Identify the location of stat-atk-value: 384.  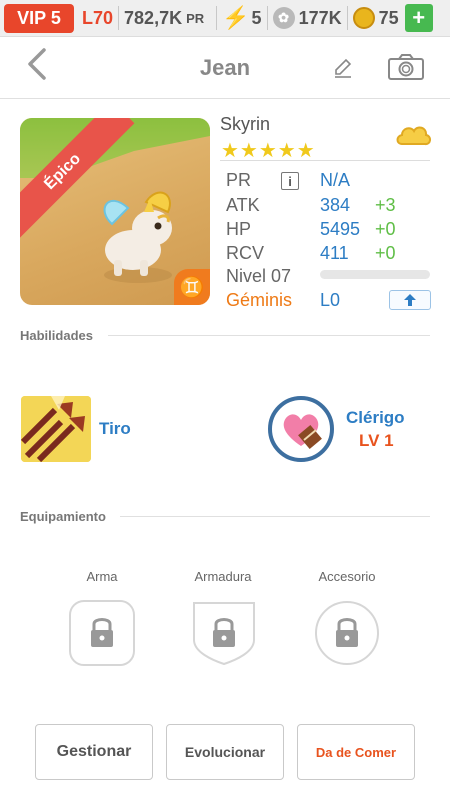
(335, 205).